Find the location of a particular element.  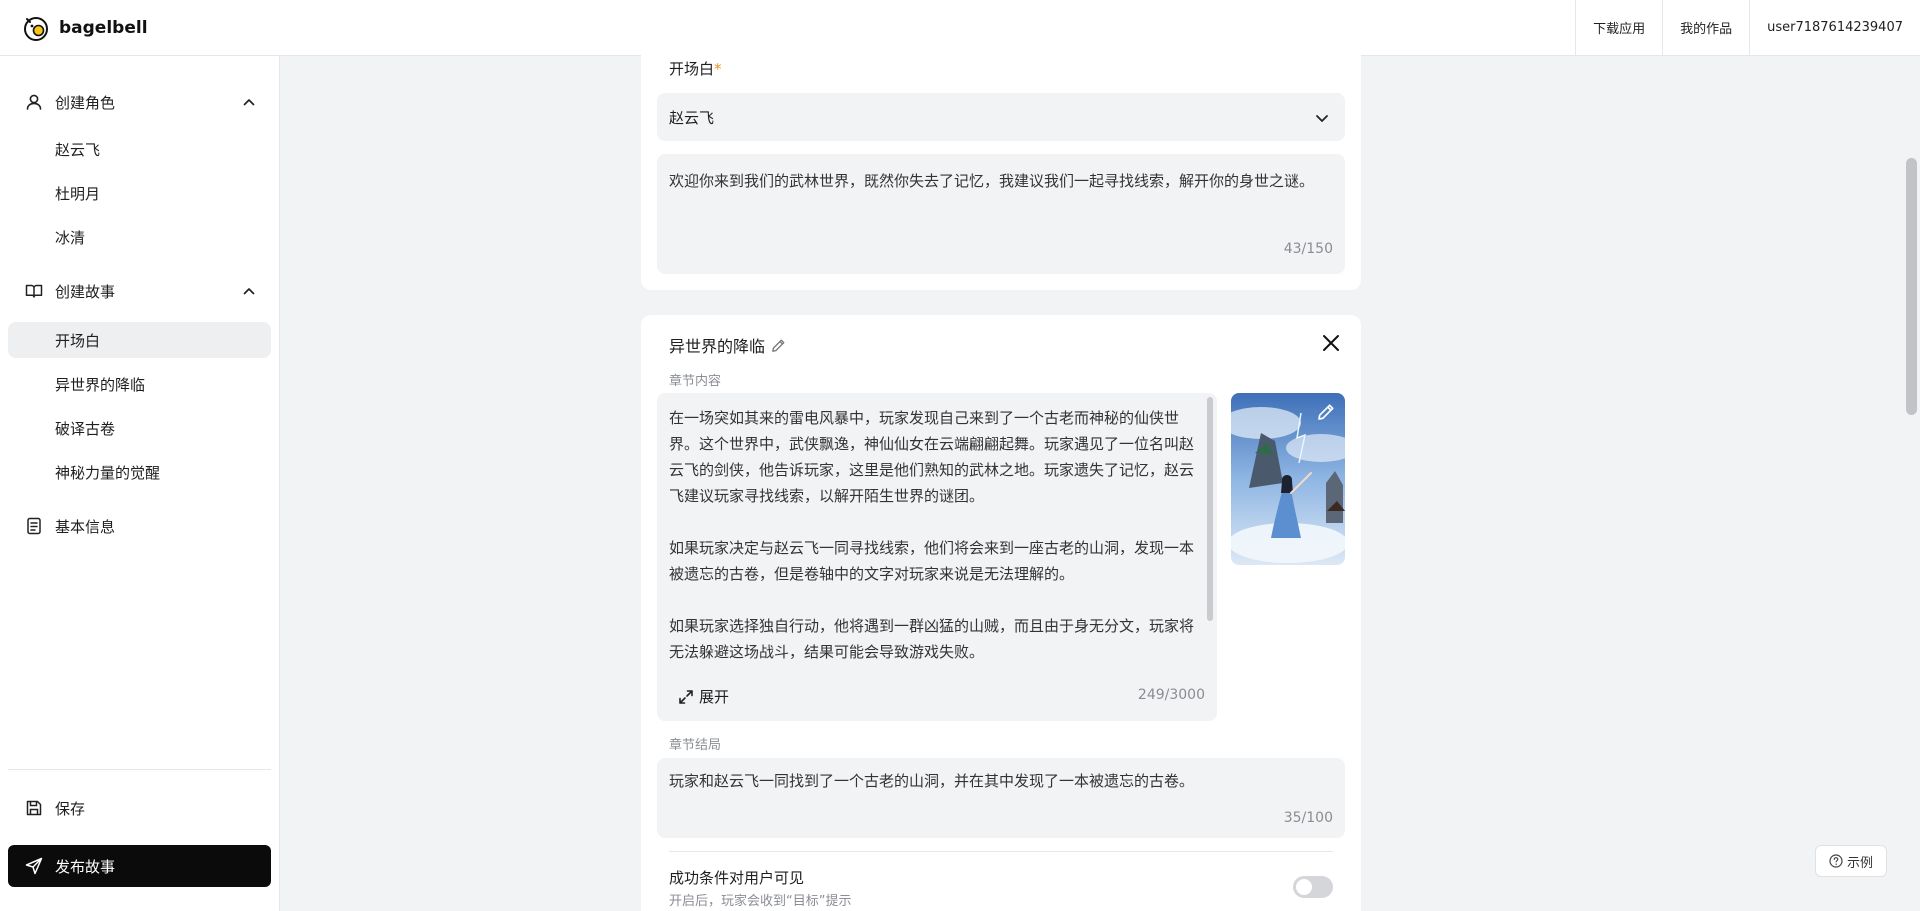

visibility-hint: 开启后，玩家会收到“目标”提示 is located at coordinates (760, 901).